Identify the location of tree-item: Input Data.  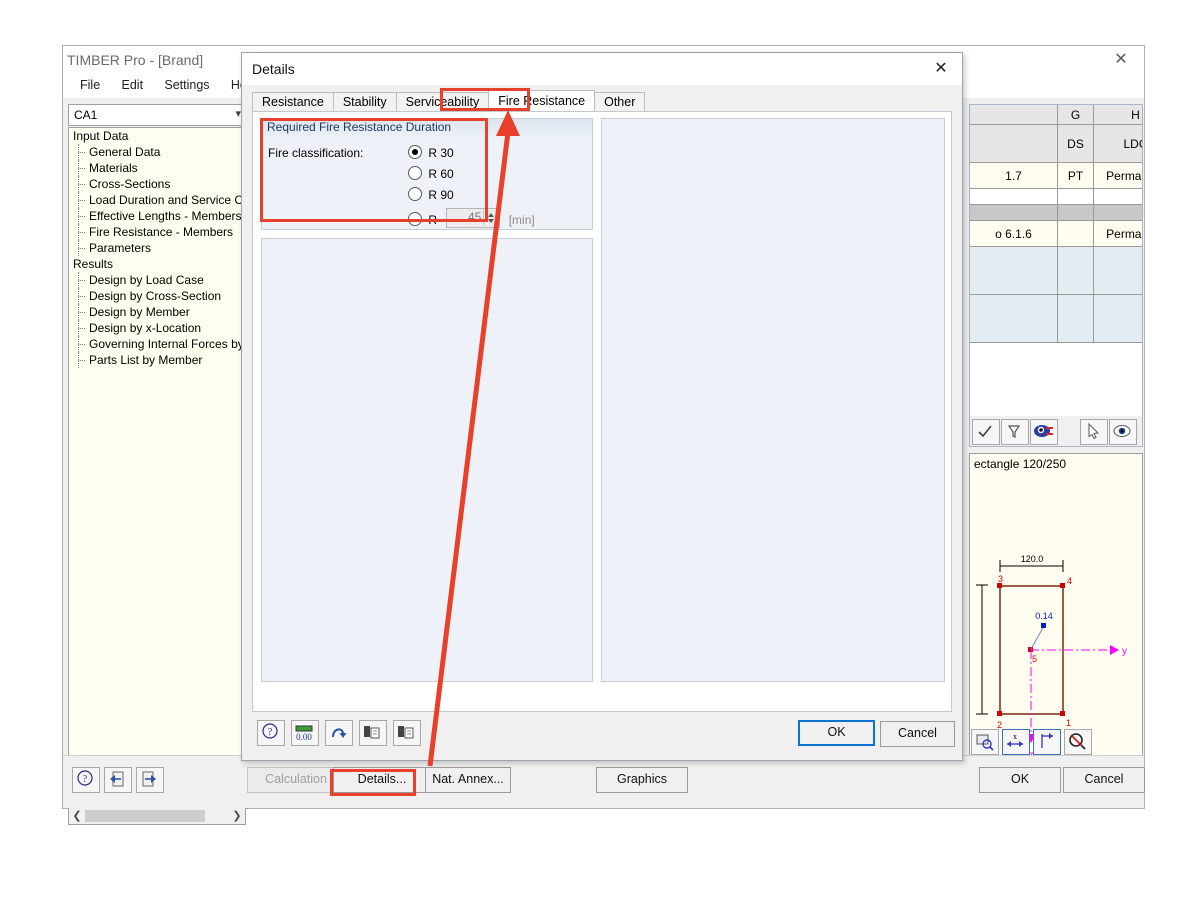
(158, 136).